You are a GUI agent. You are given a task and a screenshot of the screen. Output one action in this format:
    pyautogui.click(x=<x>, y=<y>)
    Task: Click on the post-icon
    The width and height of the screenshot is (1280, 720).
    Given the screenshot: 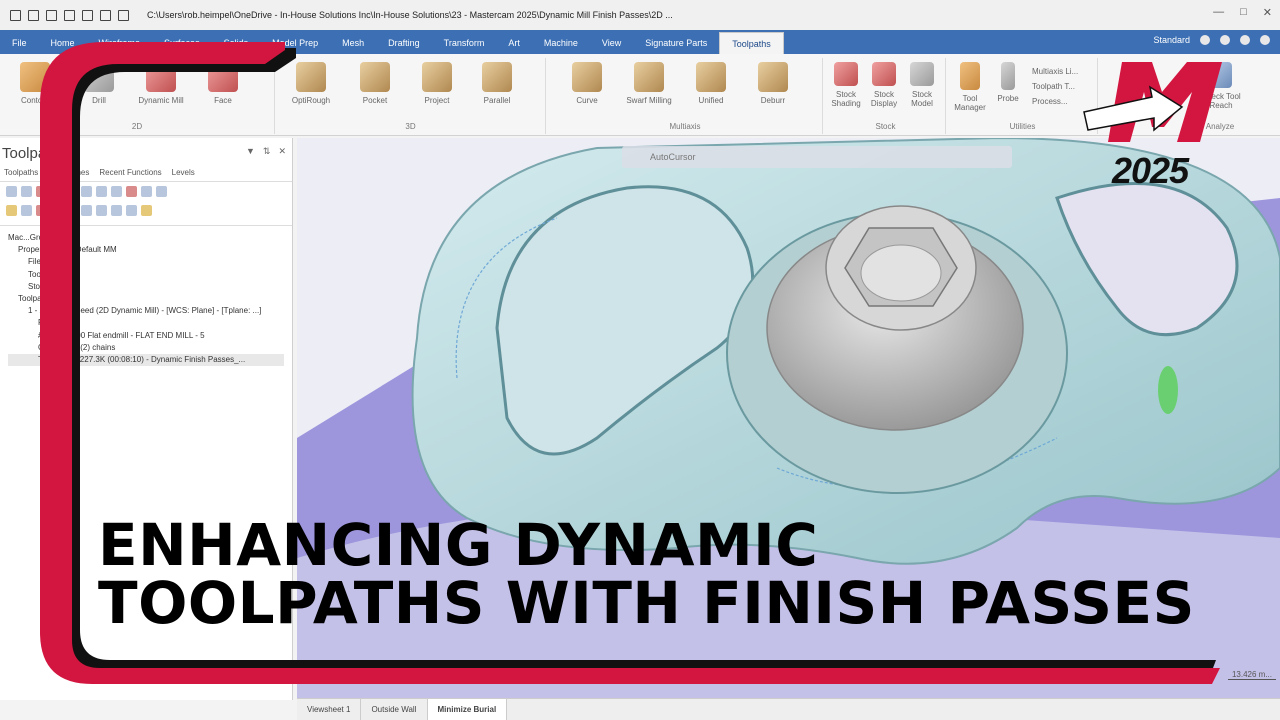 What is the action you would take?
    pyautogui.click(x=116, y=191)
    